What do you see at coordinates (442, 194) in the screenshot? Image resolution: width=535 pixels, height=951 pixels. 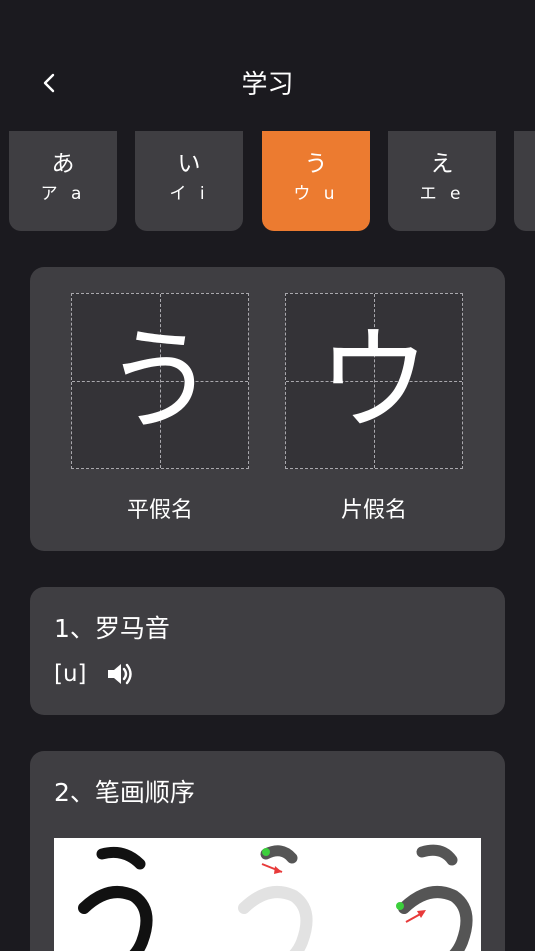 I see `tab-sub-label: エ e` at bounding box center [442, 194].